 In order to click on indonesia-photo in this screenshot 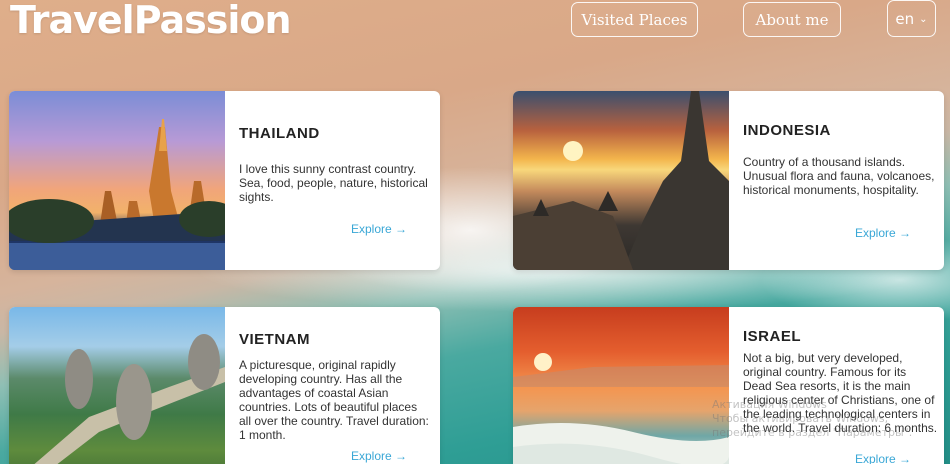, I will do `click(621, 180)`.